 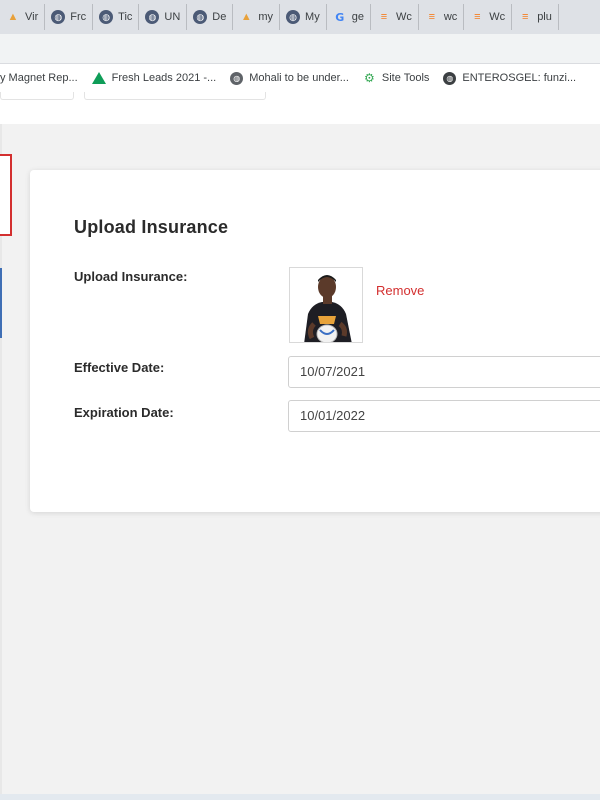 I want to click on dark-globe-icon: ◍, so click(x=450, y=78).